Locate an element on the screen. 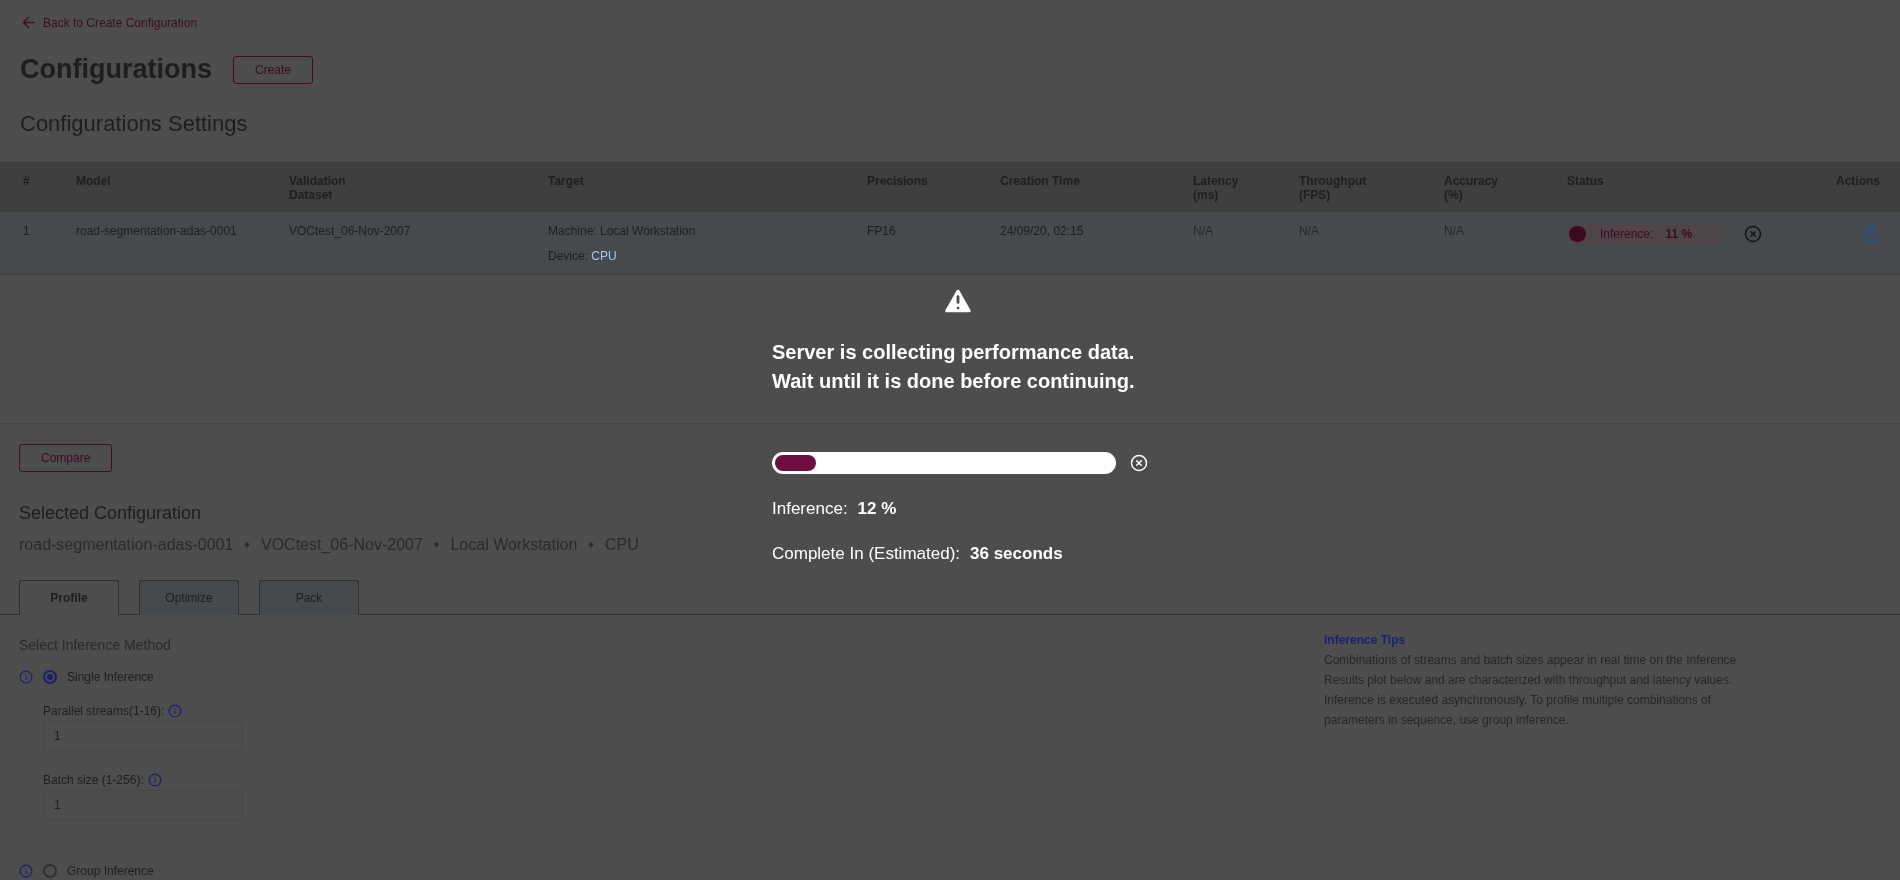 The width and height of the screenshot is (1900, 880). back-link: Back to Create Configuration is located at coordinates (109, 22).